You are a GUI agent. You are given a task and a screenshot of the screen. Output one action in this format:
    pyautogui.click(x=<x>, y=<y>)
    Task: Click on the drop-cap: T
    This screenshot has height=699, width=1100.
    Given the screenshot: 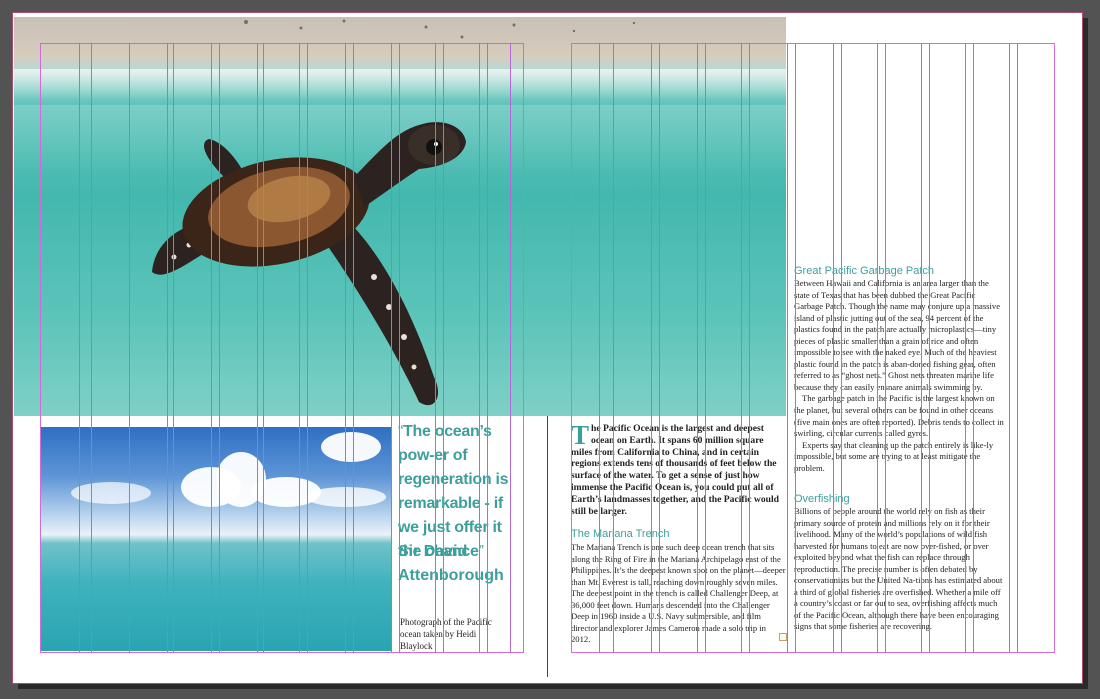 What is the action you would take?
    pyautogui.click(x=580, y=435)
    